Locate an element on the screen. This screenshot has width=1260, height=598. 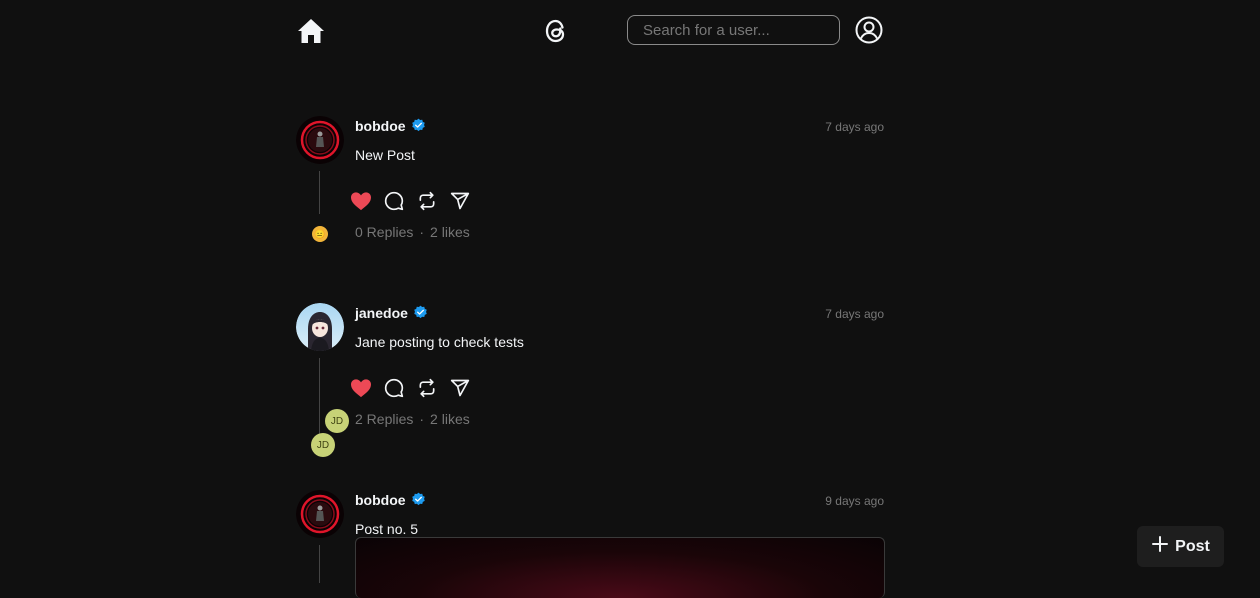
post-stats: 2 Replies · 2 likes is located at coordinates (412, 419).